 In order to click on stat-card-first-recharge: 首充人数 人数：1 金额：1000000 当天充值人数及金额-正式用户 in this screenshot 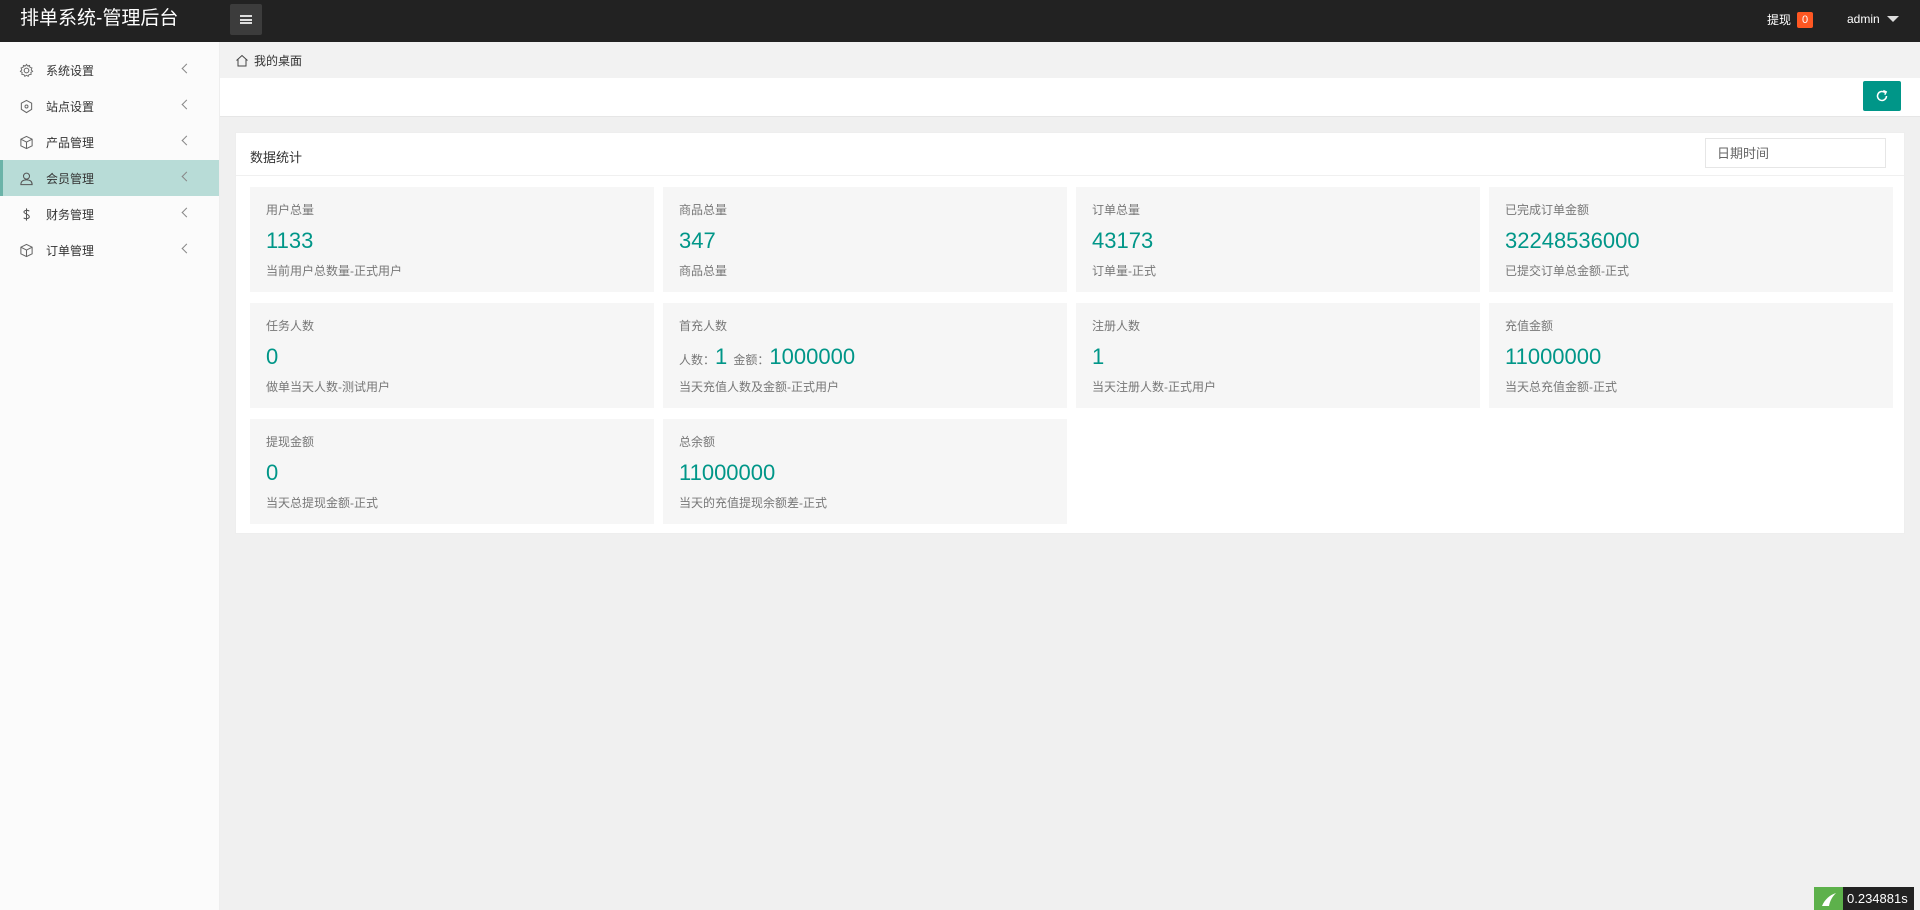, I will do `click(865, 355)`.